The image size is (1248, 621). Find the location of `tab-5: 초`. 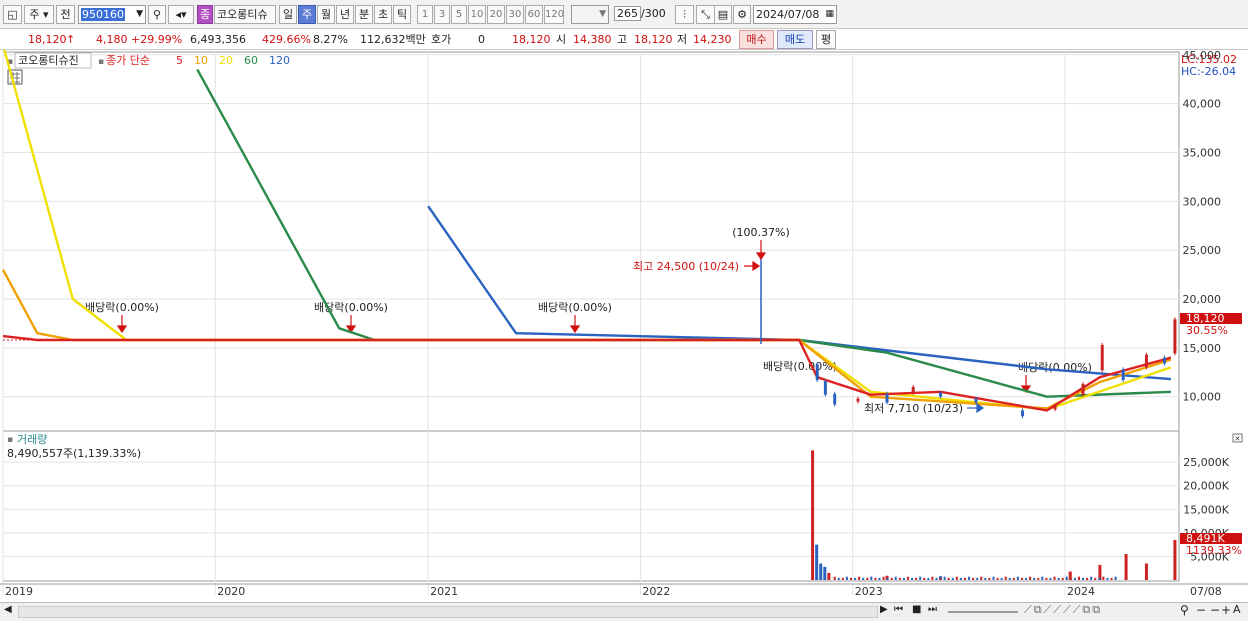

tab-5: 초 is located at coordinates (383, 14).